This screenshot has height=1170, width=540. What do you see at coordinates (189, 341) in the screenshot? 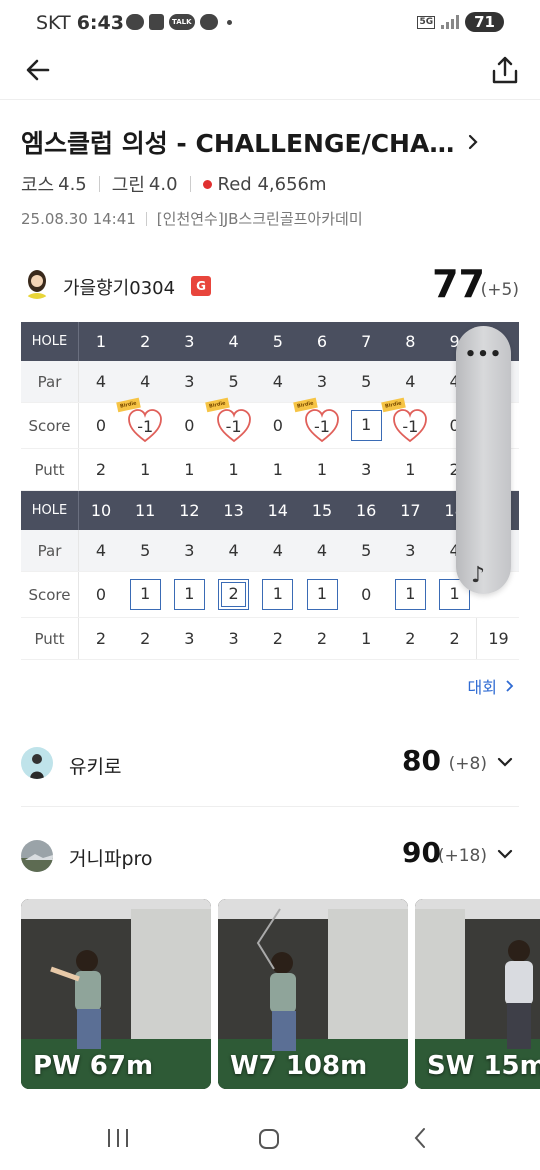
I see `hole-number: 3` at bounding box center [189, 341].